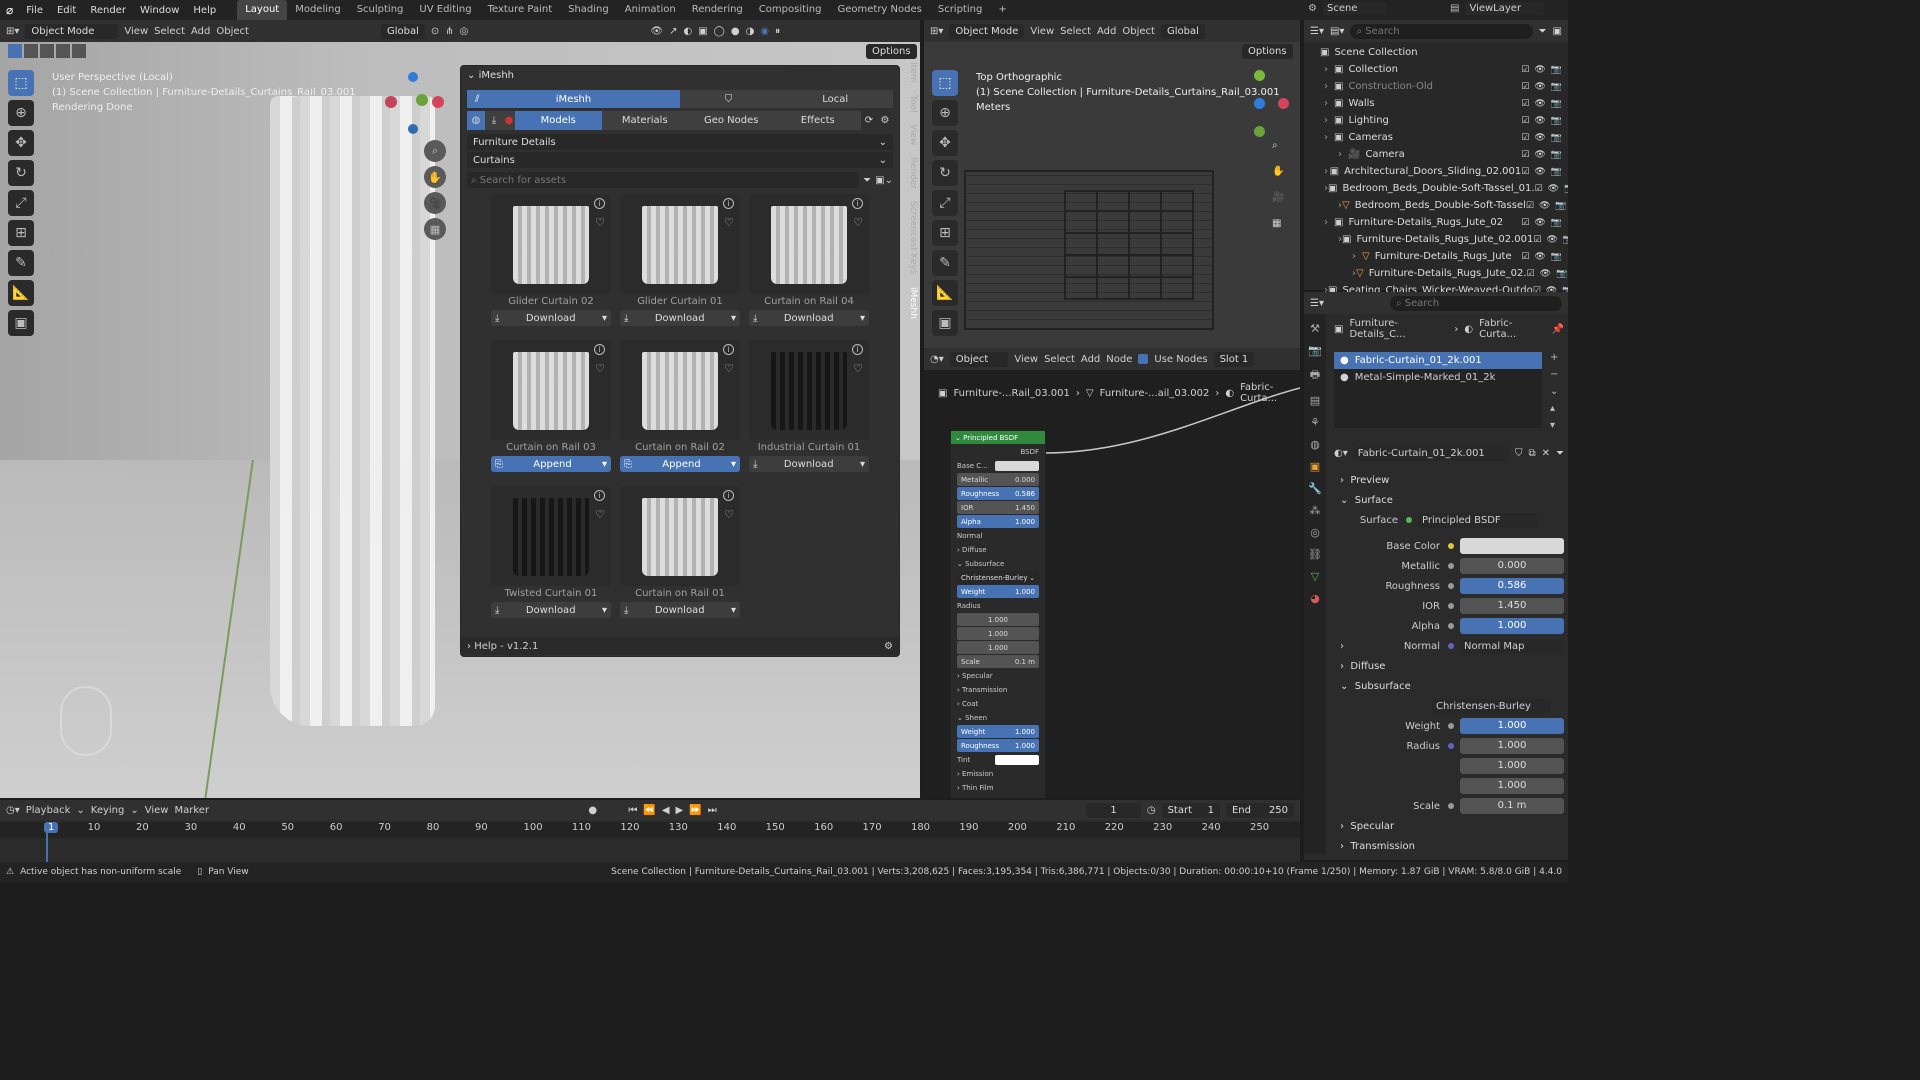 This screenshot has width=1920, height=1080. I want to click on editor-type-icon: ⊞▾, so click(936, 31).